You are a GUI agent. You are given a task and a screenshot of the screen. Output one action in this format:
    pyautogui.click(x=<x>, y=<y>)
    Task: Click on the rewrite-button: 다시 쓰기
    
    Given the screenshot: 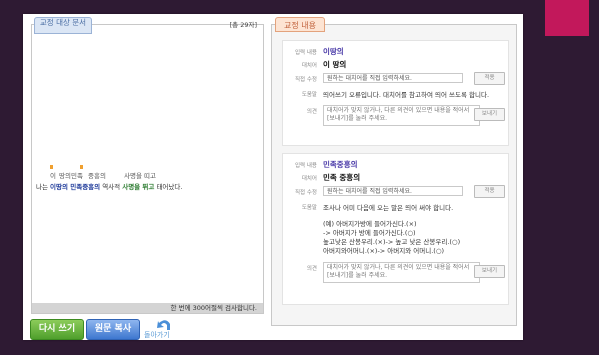 What is the action you would take?
    pyautogui.click(x=57, y=329)
    